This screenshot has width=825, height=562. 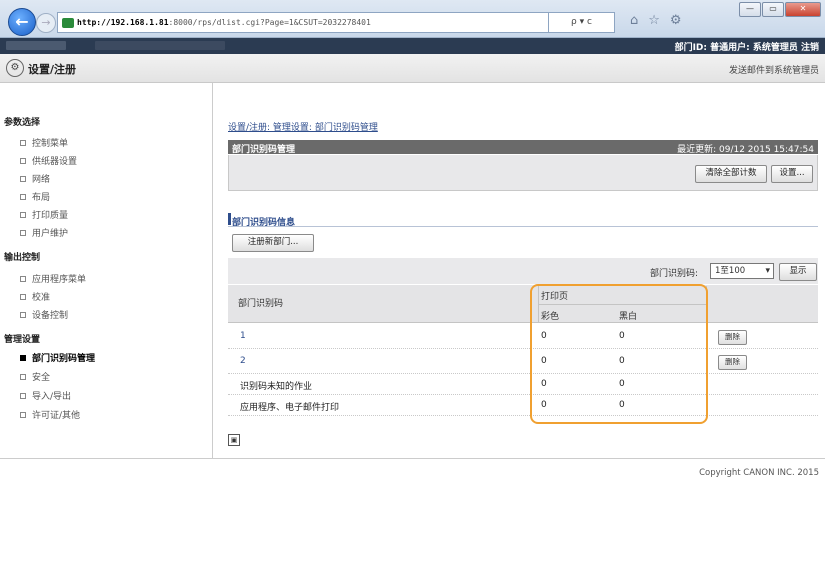 I want to click on tools-icon: ⚙, so click(x=676, y=20).